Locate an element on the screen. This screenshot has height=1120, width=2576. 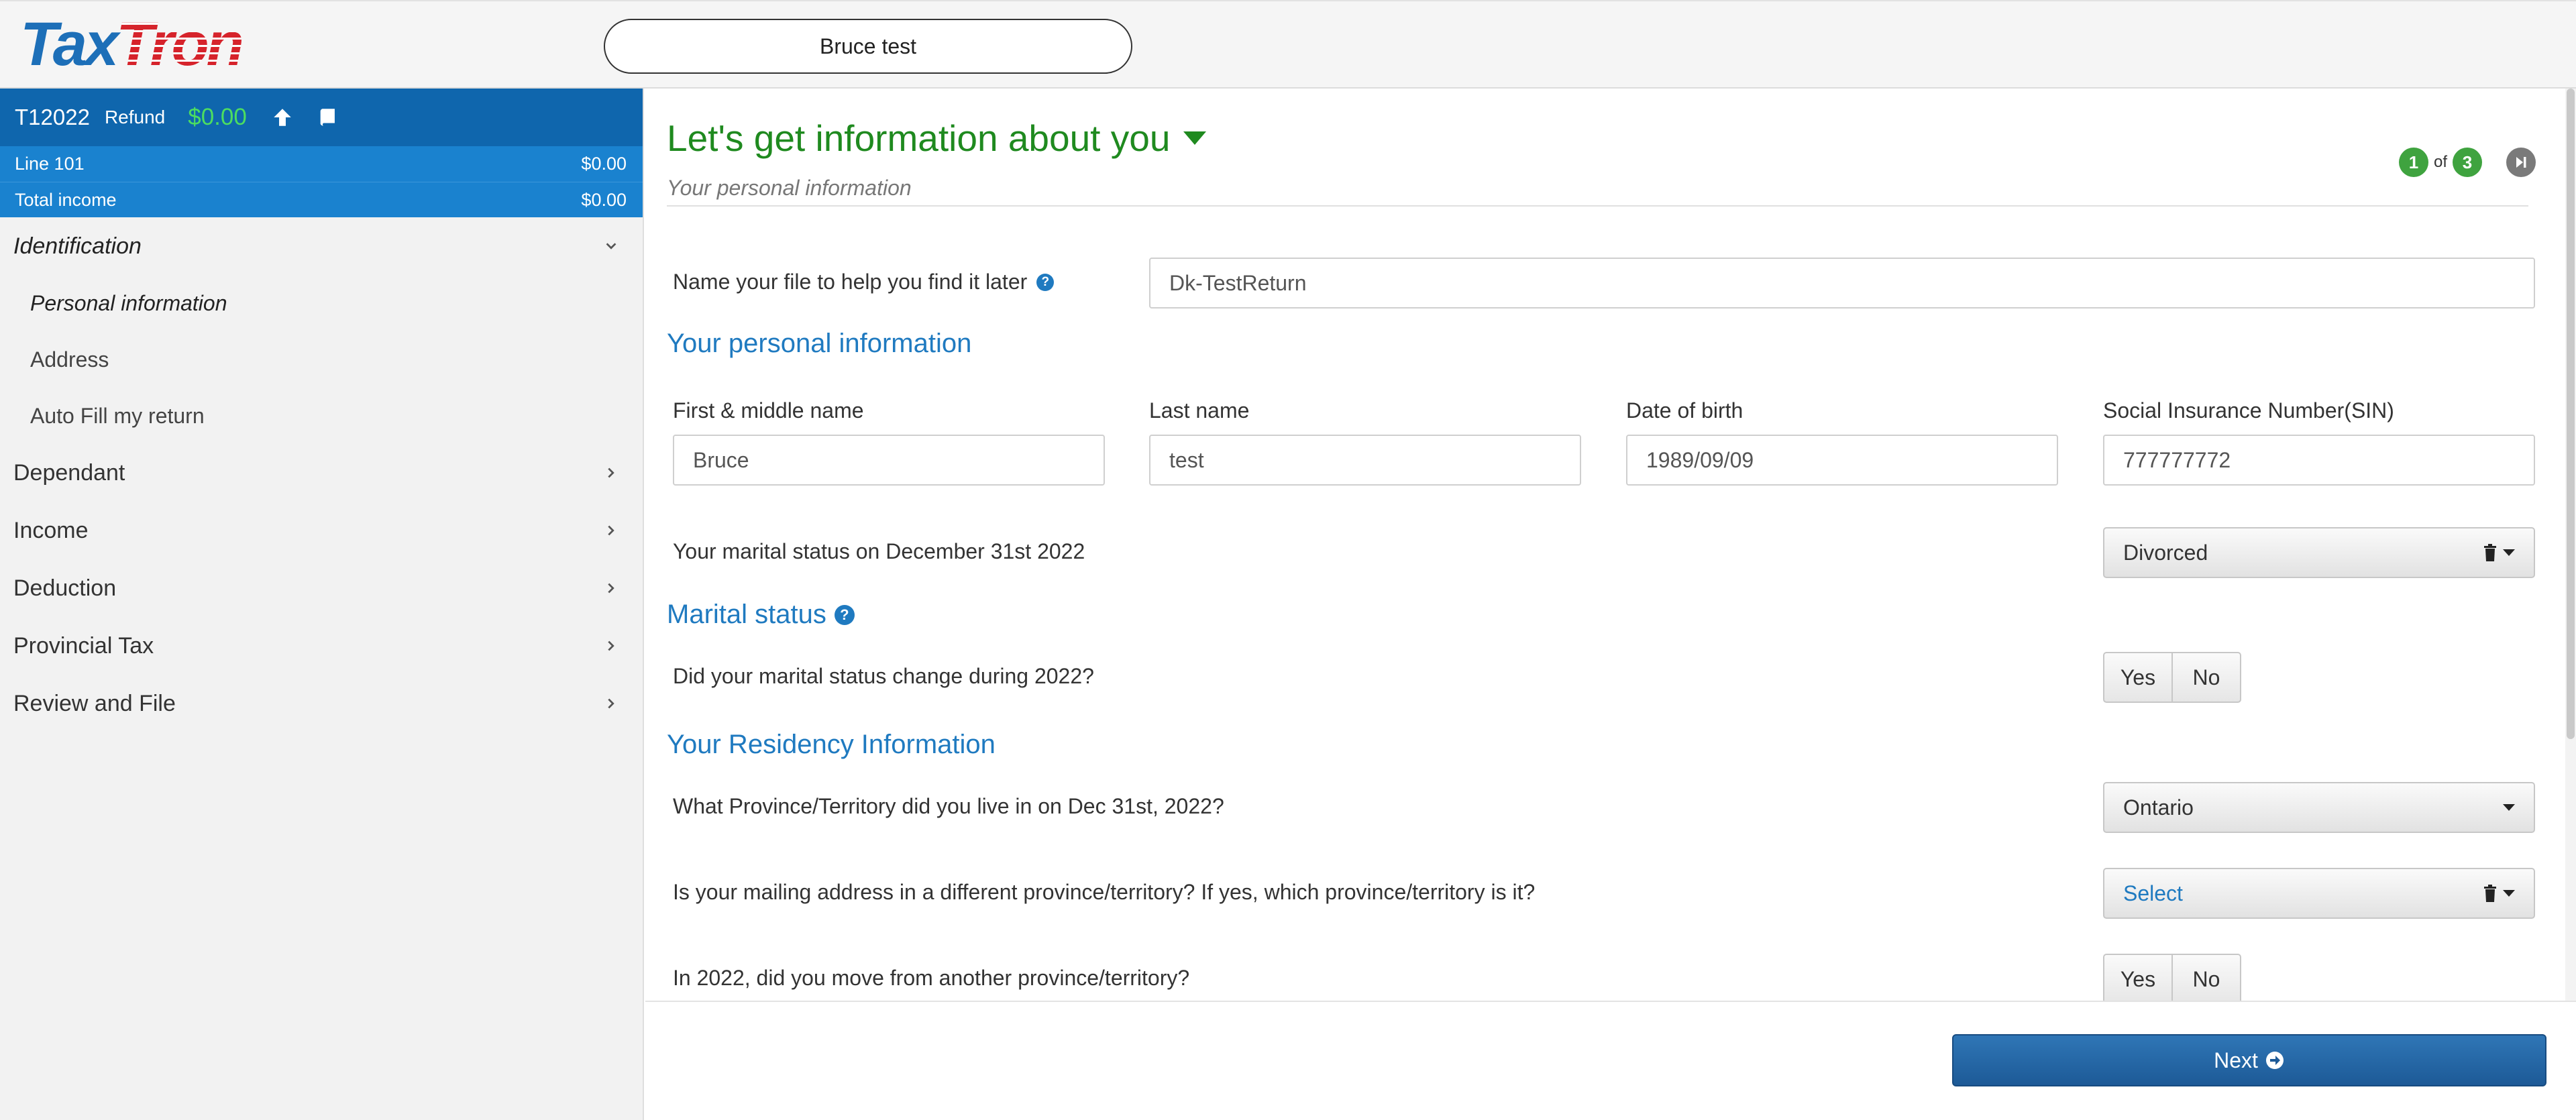
nav-section-label: Identification is located at coordinates (77, 246).